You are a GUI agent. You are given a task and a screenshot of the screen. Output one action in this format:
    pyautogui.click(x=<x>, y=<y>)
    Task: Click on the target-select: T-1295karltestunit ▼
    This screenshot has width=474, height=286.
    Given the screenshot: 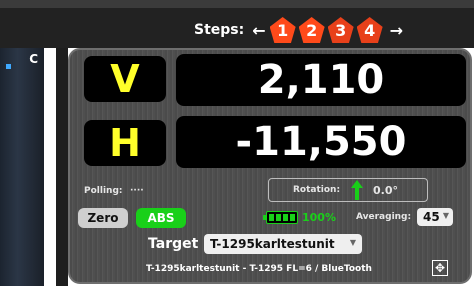 What is the action you would take?
    pyautogui.click(x=283, y=244)
    